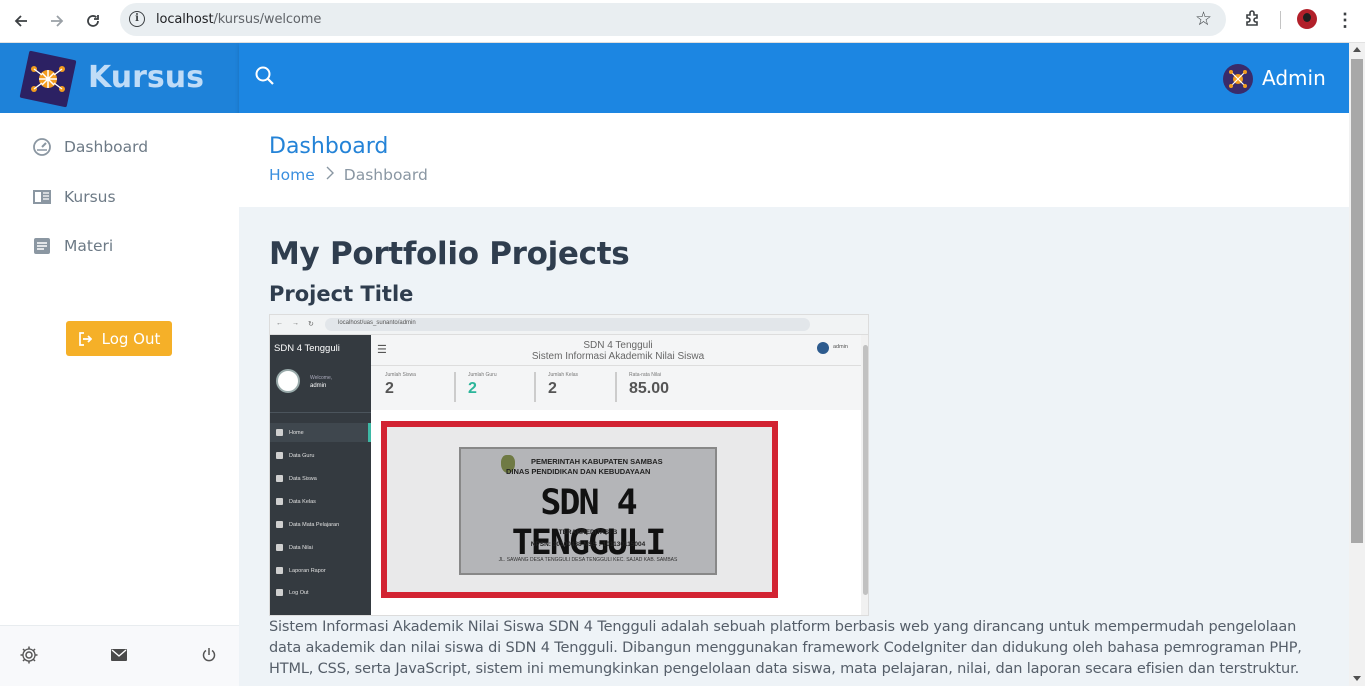 The height and width of the screenshot is (686, 1365). Describe the element at coordinates (494, 386) in the screenshot. I see `screenshot-stat: Jumlah Guru 2` at that location.